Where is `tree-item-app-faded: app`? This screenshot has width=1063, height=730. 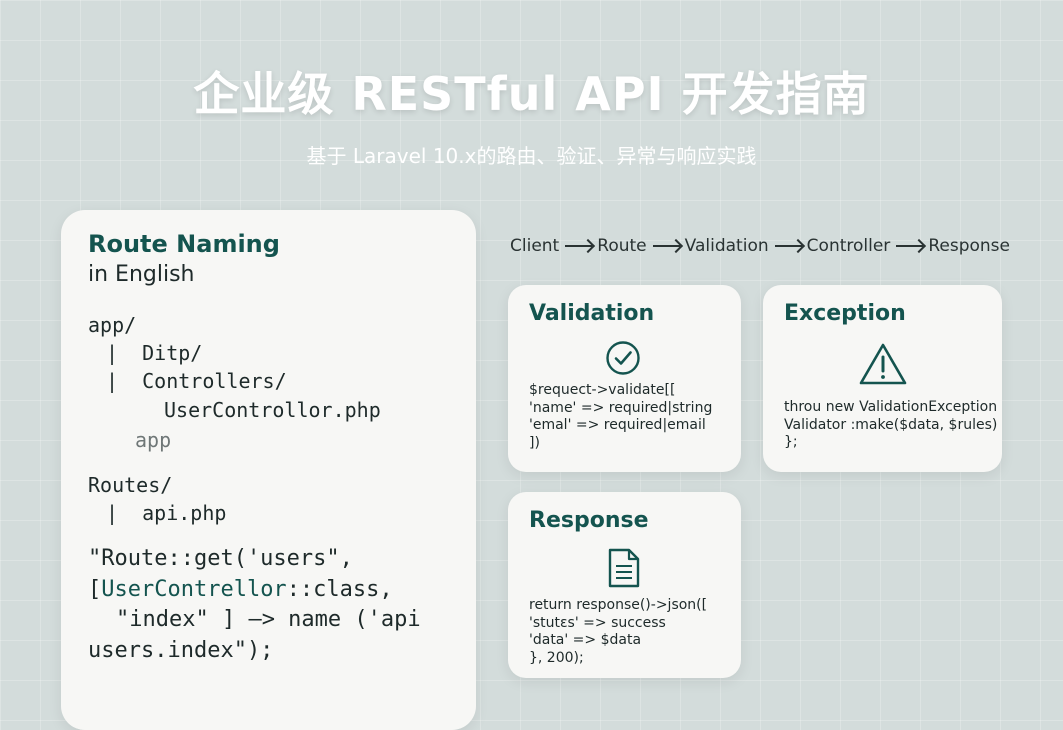 tree-item-app-faded: app is located at coordinates (153, 440).